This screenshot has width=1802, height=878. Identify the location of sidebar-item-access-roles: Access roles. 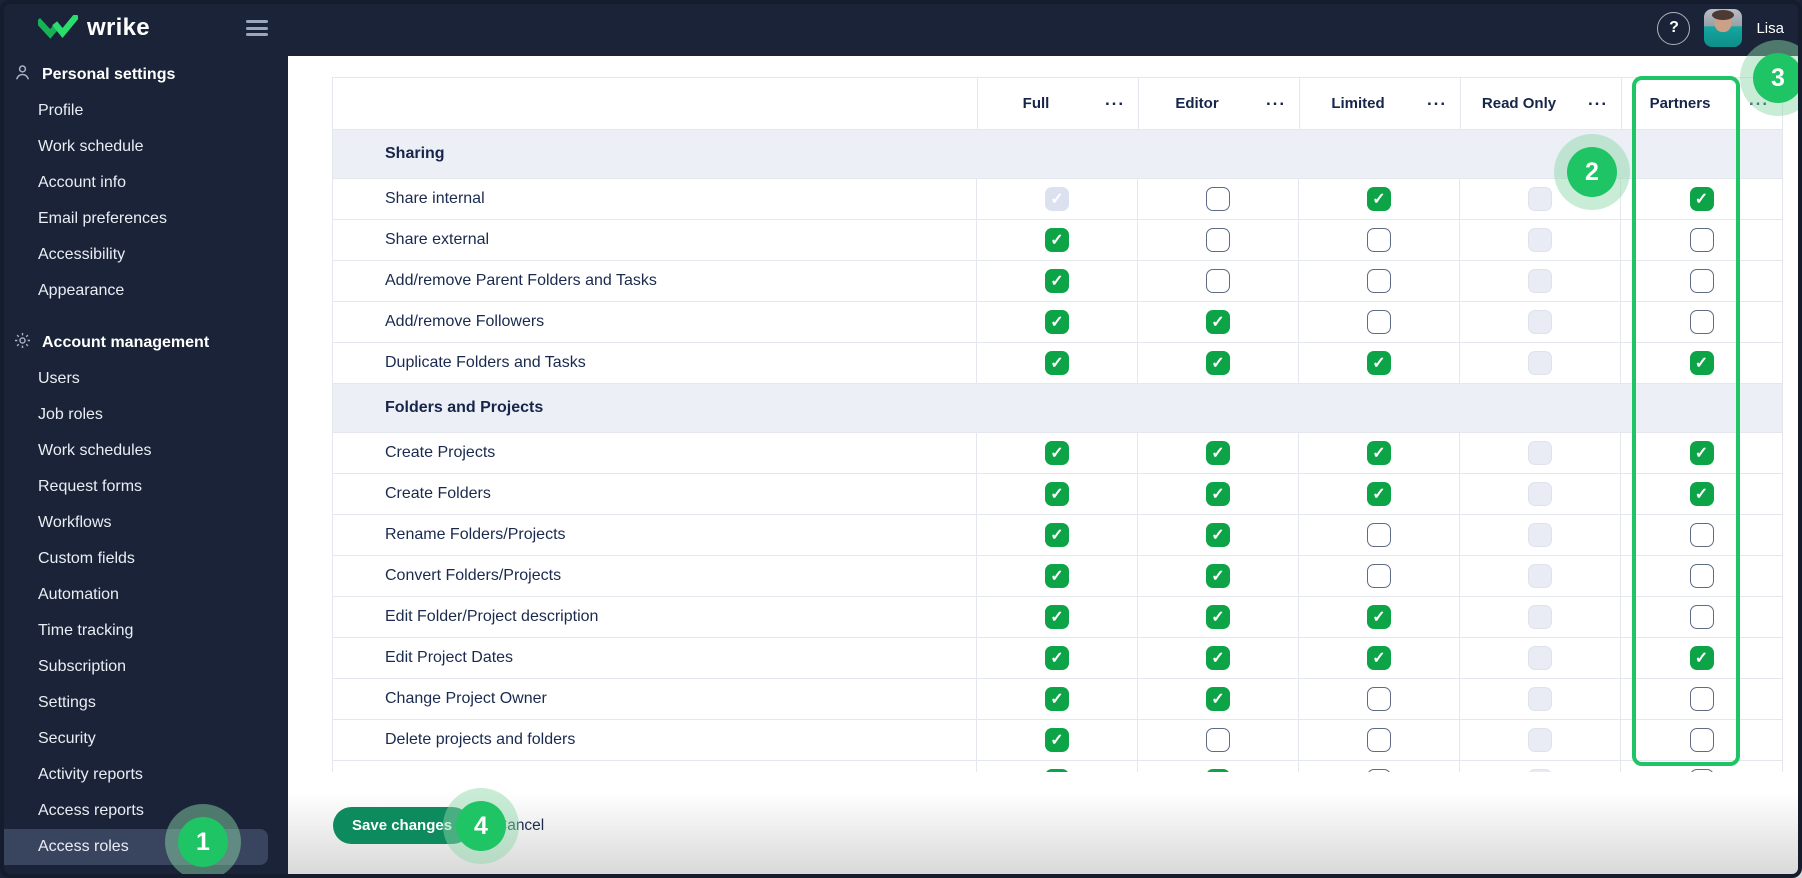
(134, 847).